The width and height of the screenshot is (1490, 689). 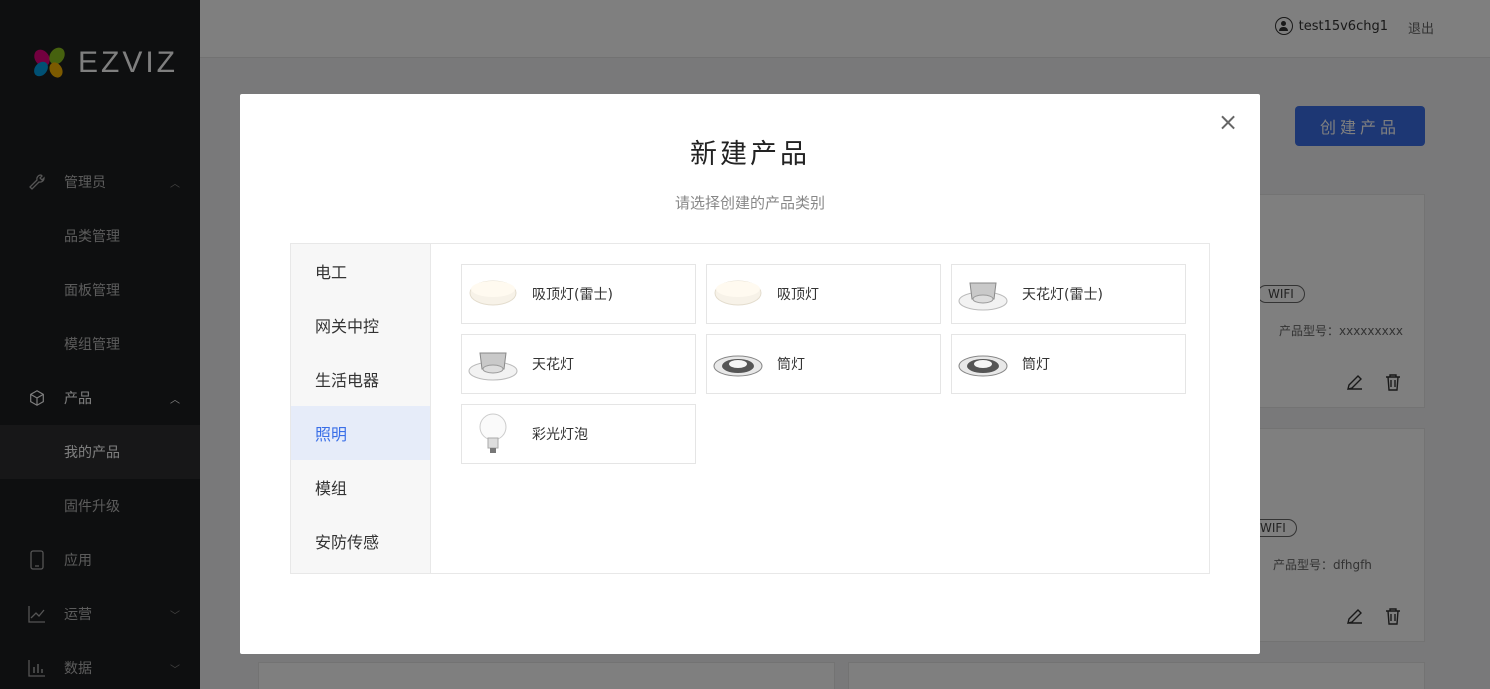 I want to click on product-option: 吸顶灯(雷士), so click(x=578, y=294).